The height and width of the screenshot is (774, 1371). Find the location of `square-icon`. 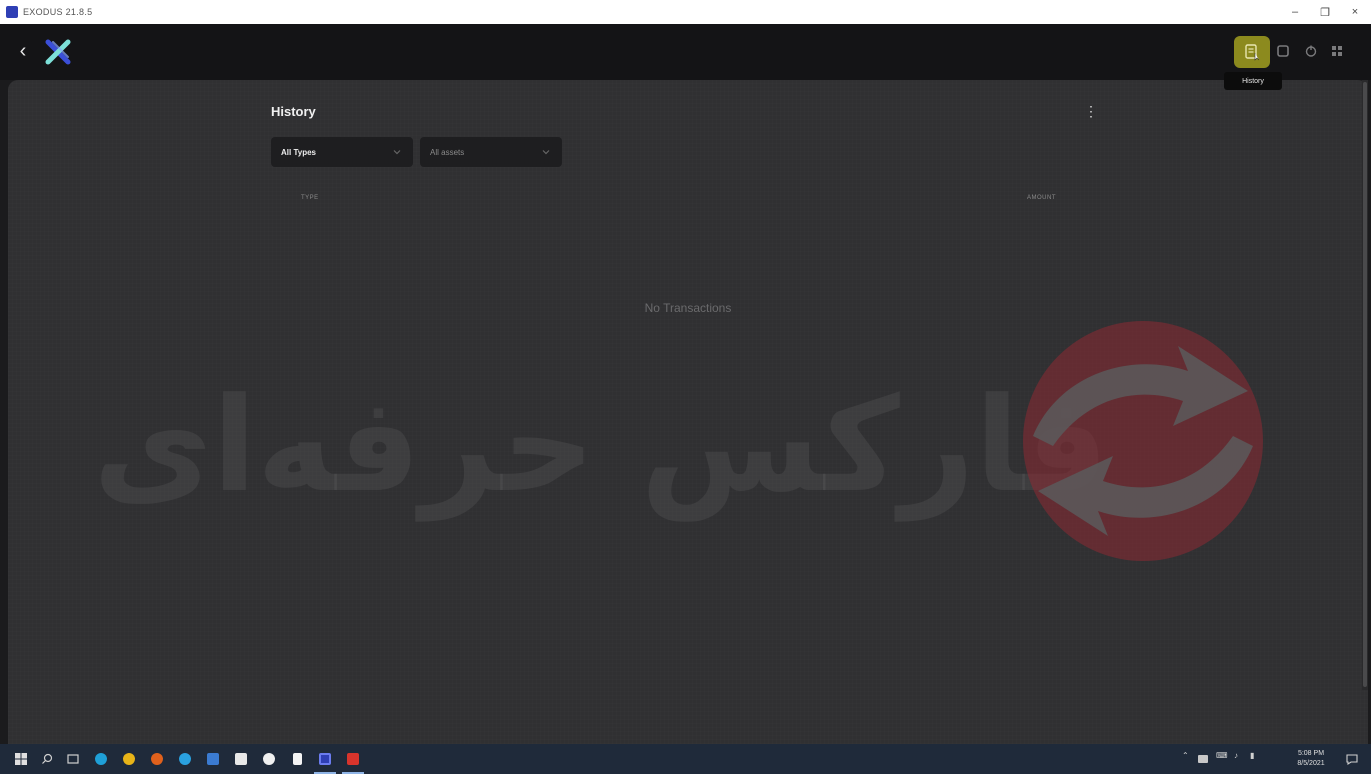

square-icon is located at coordinates (1283, 51).